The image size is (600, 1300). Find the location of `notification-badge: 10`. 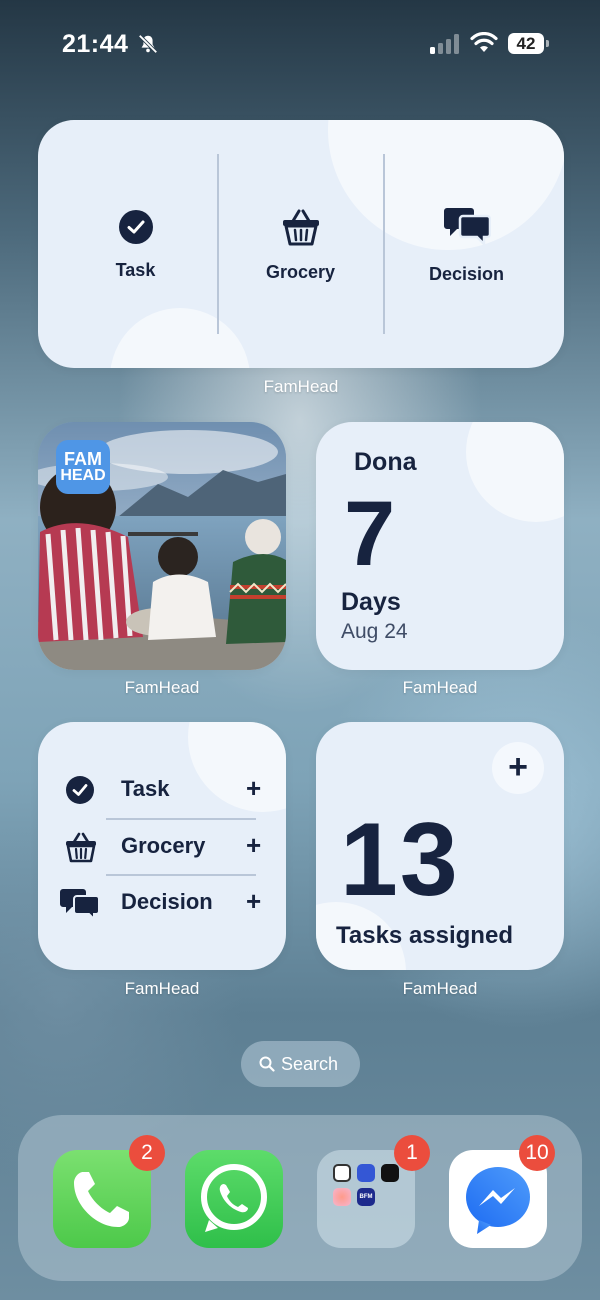

notification-badge: 10 is located at coordinates (537, 1153).